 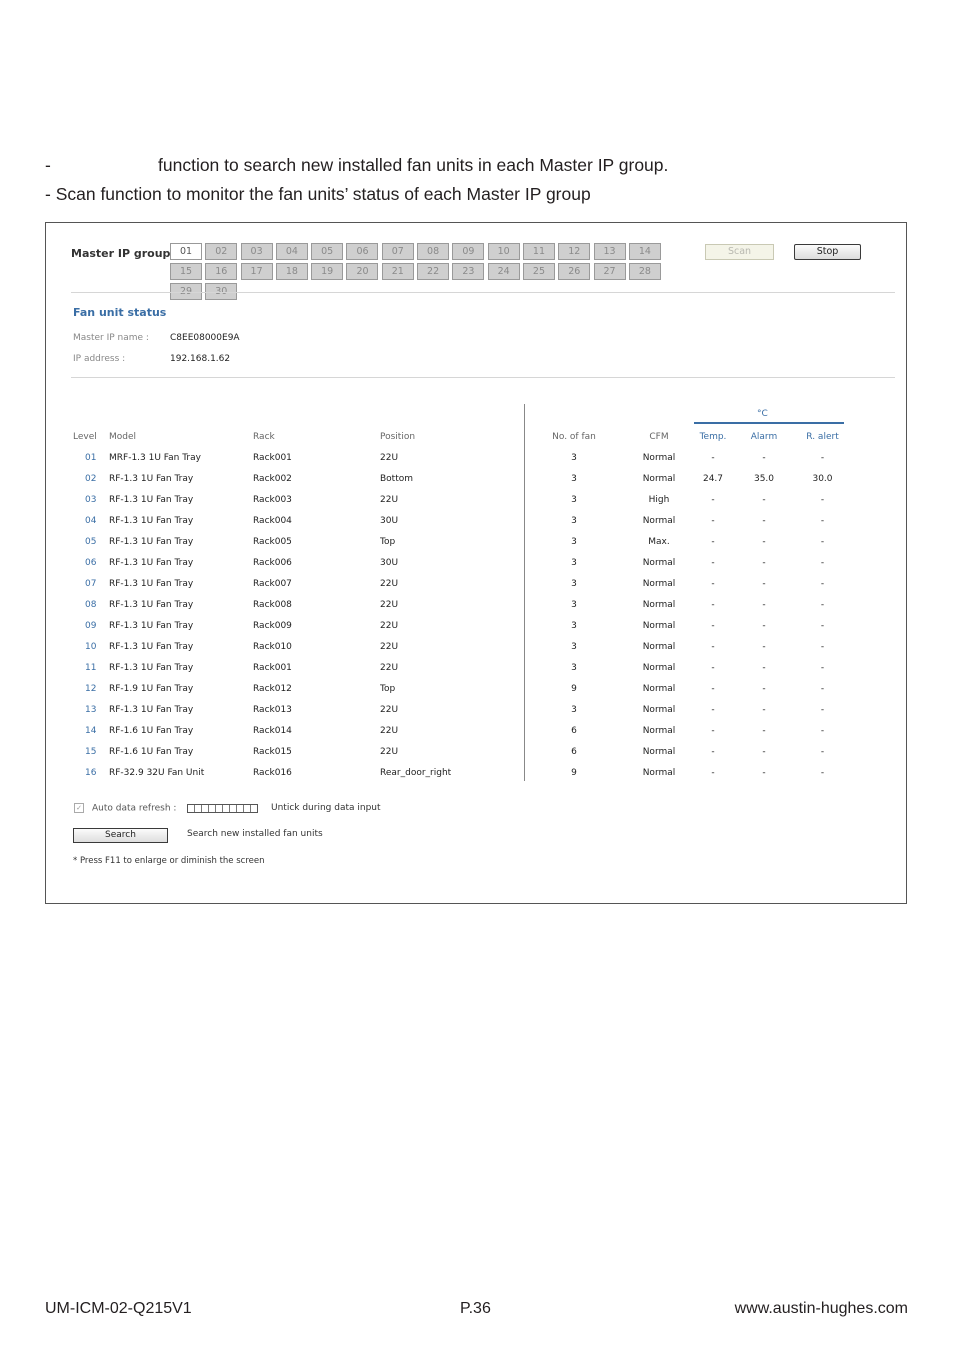 I want to click on auto-refresh-checkbox: ✓, so click(x=79, y=808).